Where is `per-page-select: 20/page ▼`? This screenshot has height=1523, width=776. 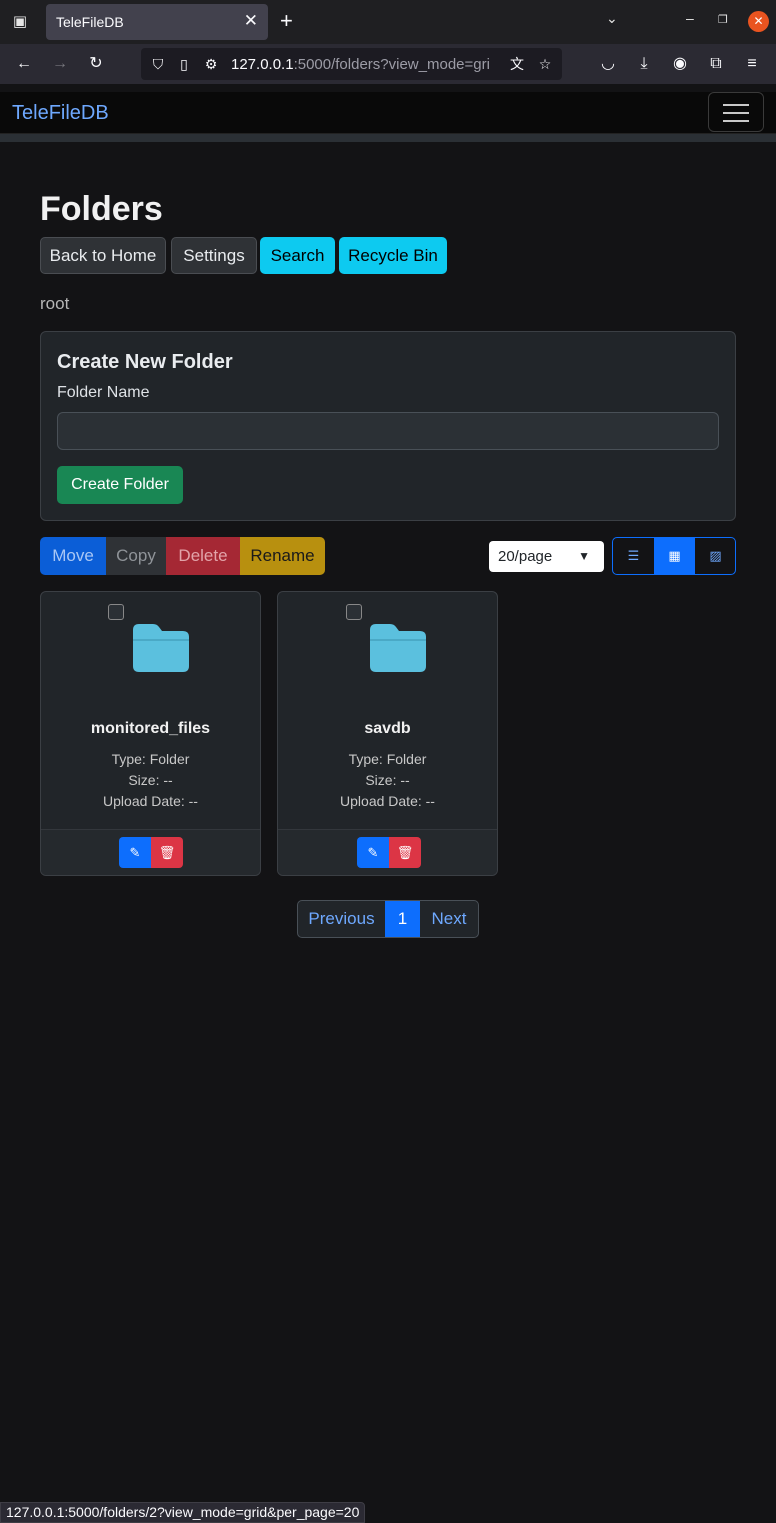
per-page-select: 20/page ▼ is located at coordinates (546, 556).